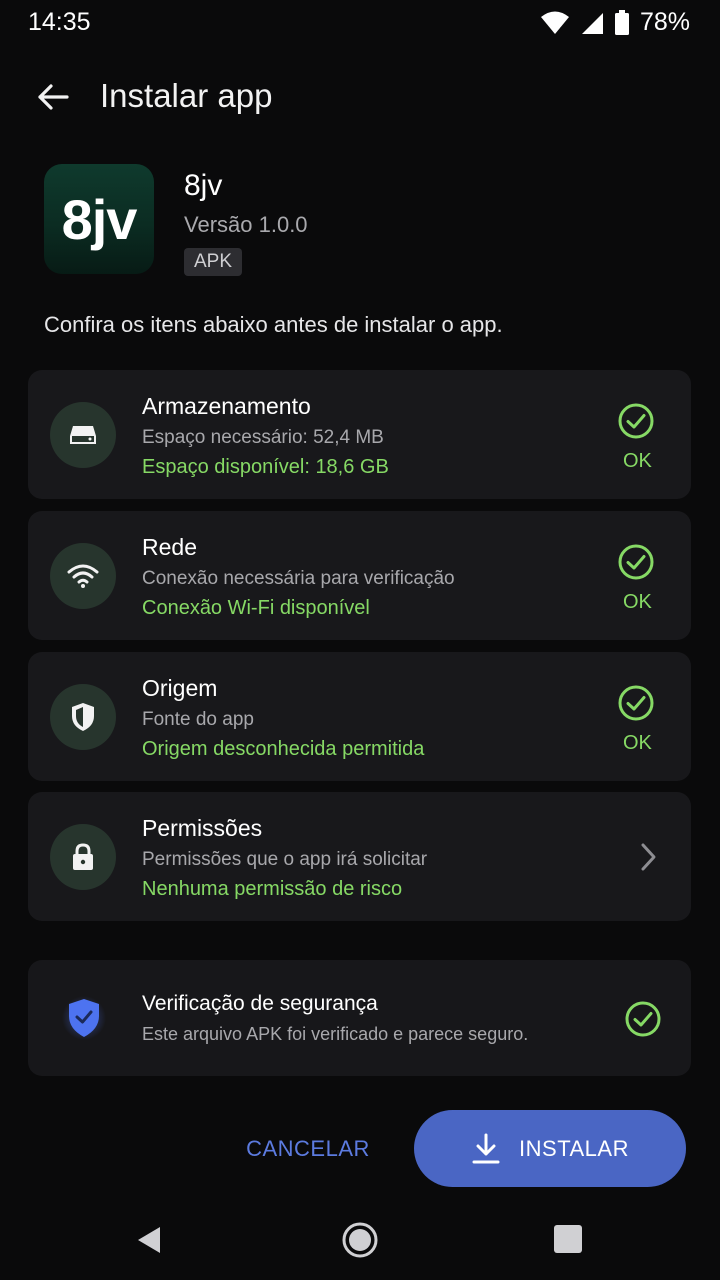  Describe the element at coordinates (486, 1148) in the screenshot. I see `download-icon` at that location.